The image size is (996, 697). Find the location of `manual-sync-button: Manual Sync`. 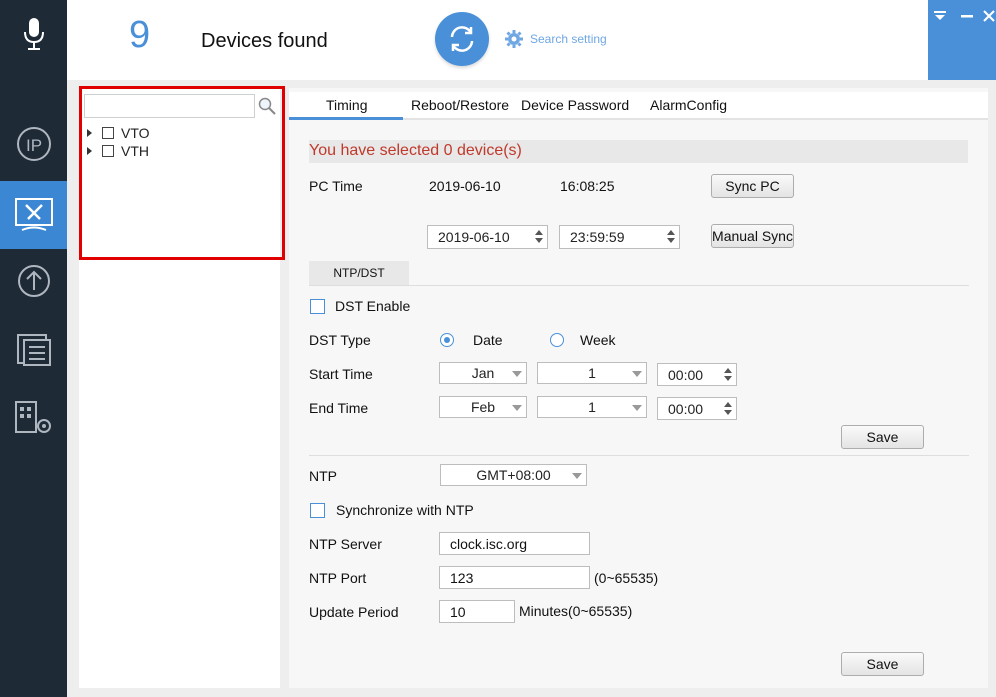

manual-sync-button: Manual Sync is located at coordinates (752, 236).